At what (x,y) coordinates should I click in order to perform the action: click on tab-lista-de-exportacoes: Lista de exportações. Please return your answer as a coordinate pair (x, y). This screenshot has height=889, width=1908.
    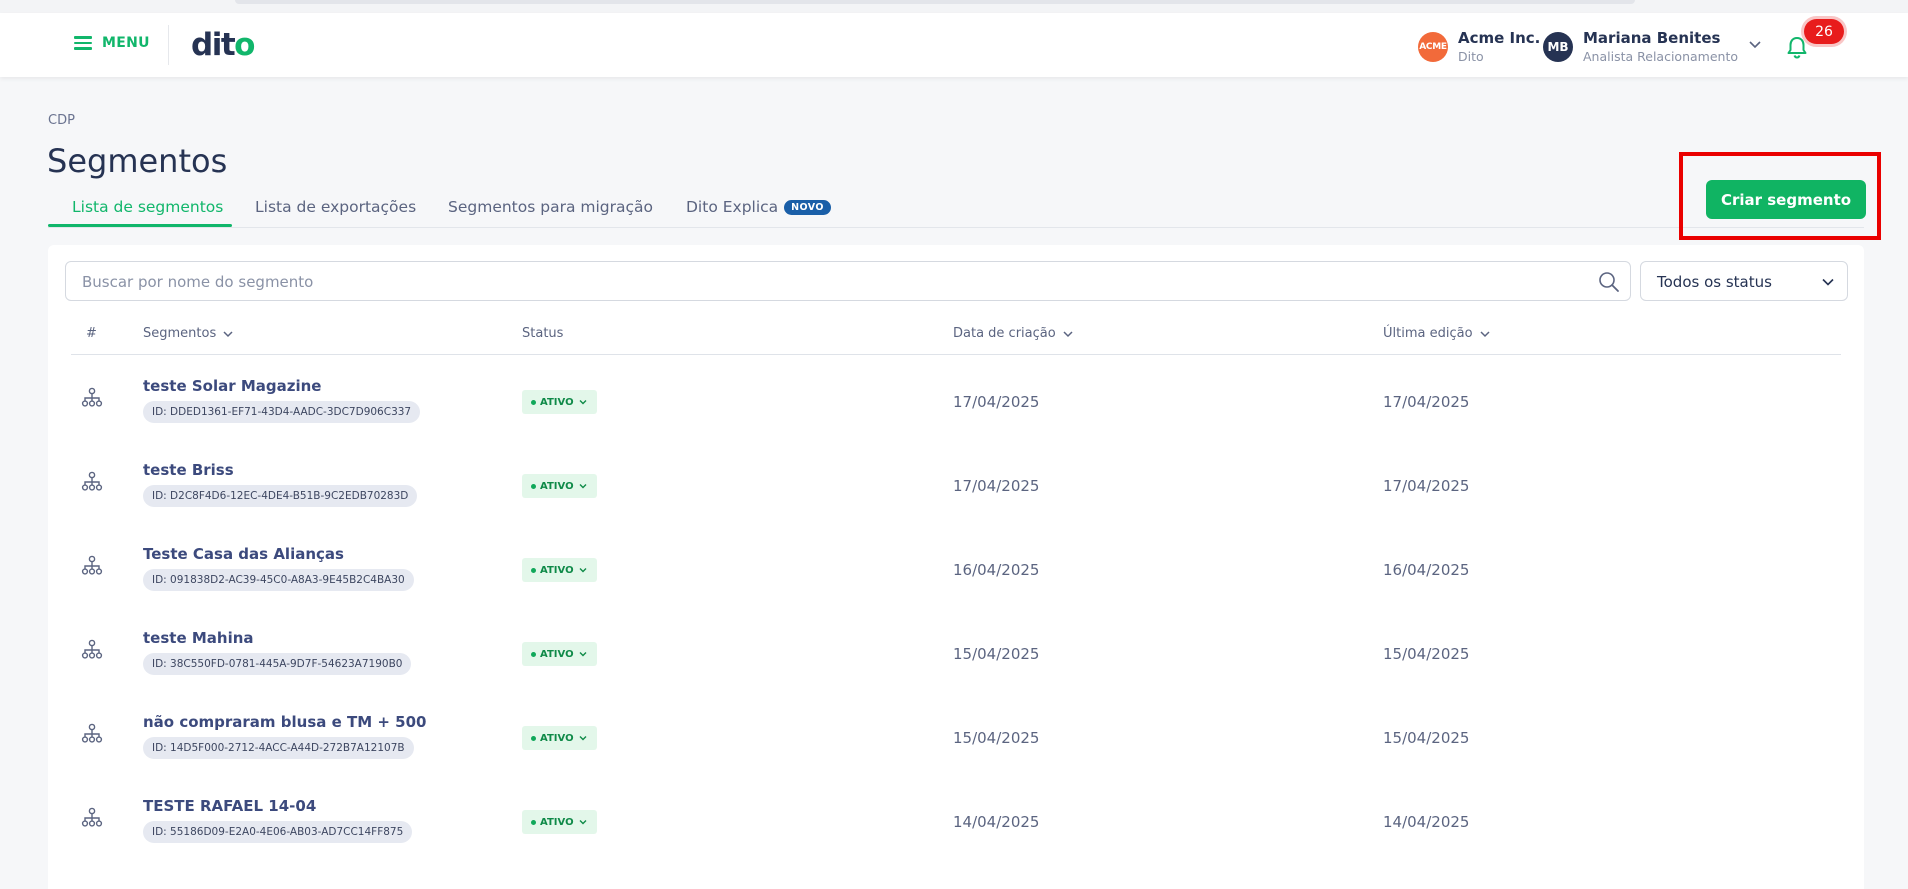
    Looking at the image, I should click on (335, 207).